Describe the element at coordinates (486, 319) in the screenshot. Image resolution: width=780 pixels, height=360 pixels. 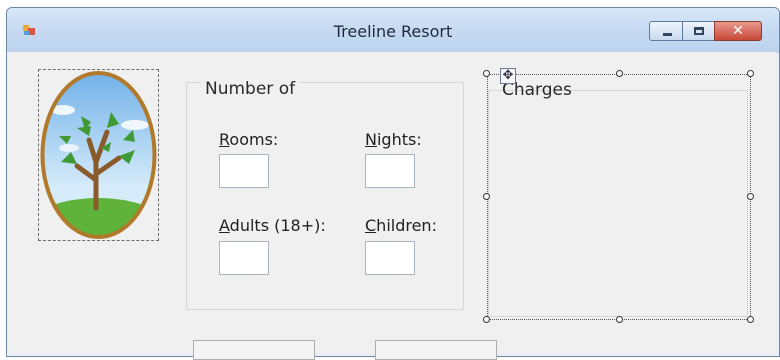
I see `resize-handle-bottom-left` at that location.